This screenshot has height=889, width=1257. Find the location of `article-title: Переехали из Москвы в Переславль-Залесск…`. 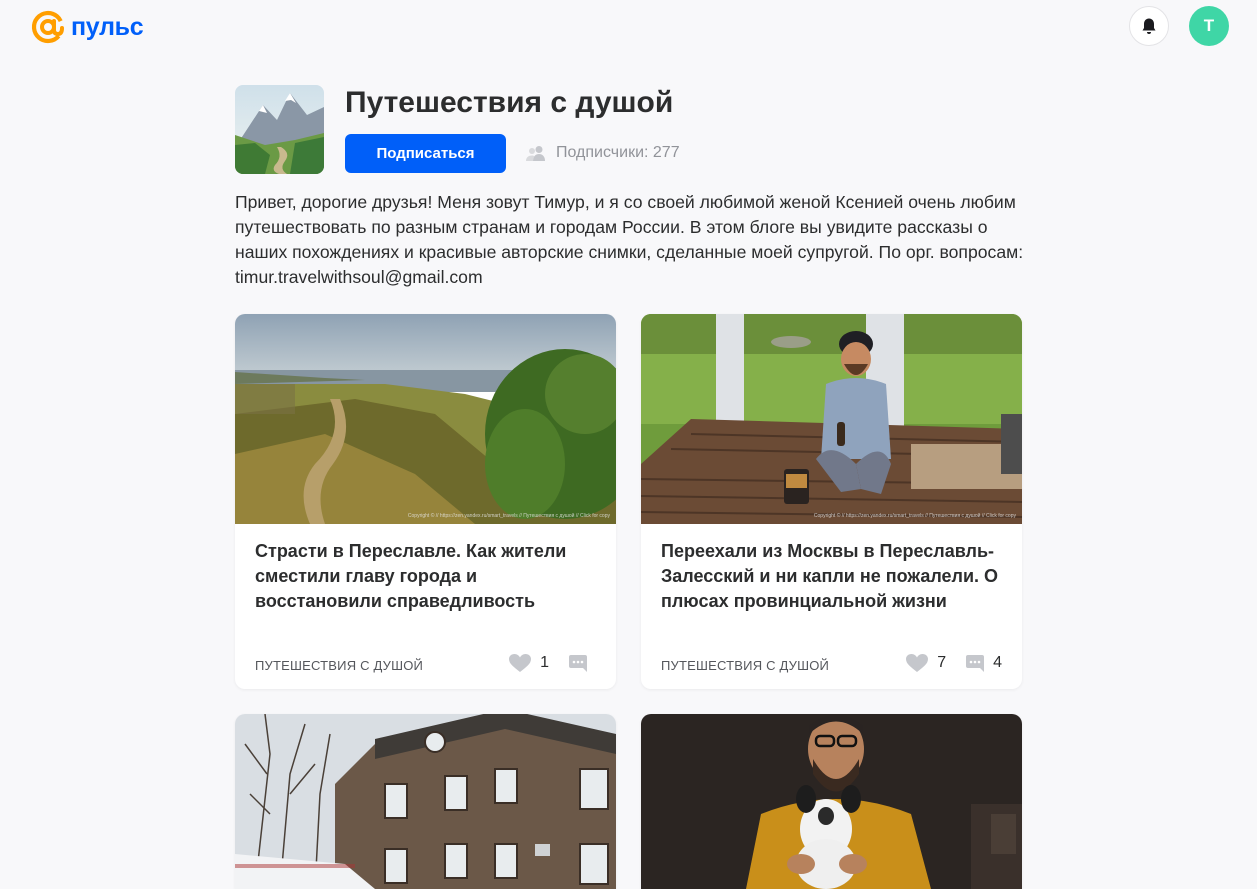

article-title: Переехали из Москвы в Переславль-Залесск… is located at coordinates (831, 576).